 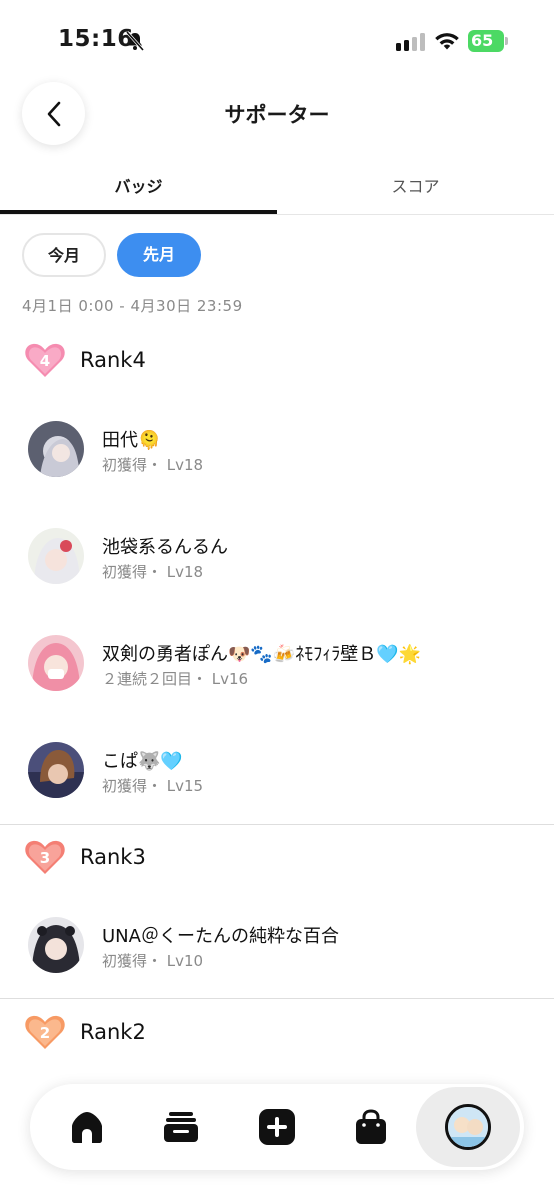 I want to click on wifi-icon, so click(x=447, y=41).